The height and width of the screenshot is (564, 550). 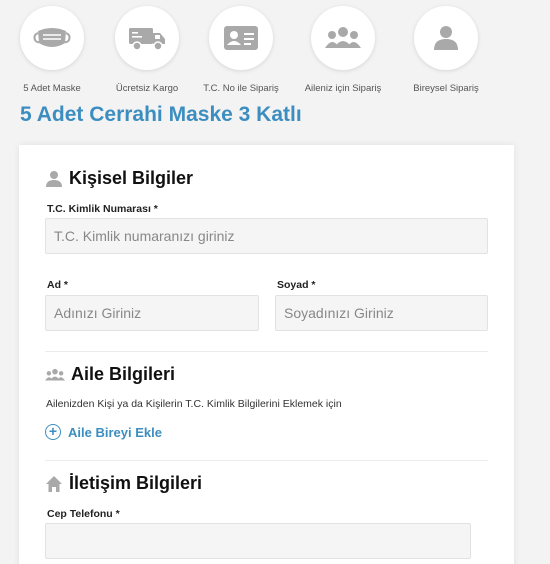 I want to click on step-tc-label: T.C. No ile Sipariş, so click(x=241, y=88).